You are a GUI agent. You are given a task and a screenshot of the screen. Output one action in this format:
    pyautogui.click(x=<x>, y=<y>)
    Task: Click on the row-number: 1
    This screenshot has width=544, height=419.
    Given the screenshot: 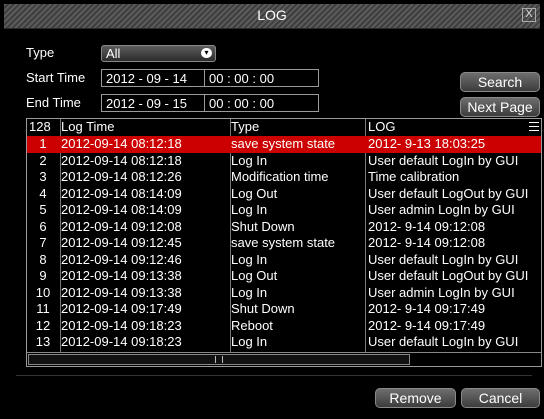 What is the action you would take?
    pyautogui.click(x=43, y=143)
    